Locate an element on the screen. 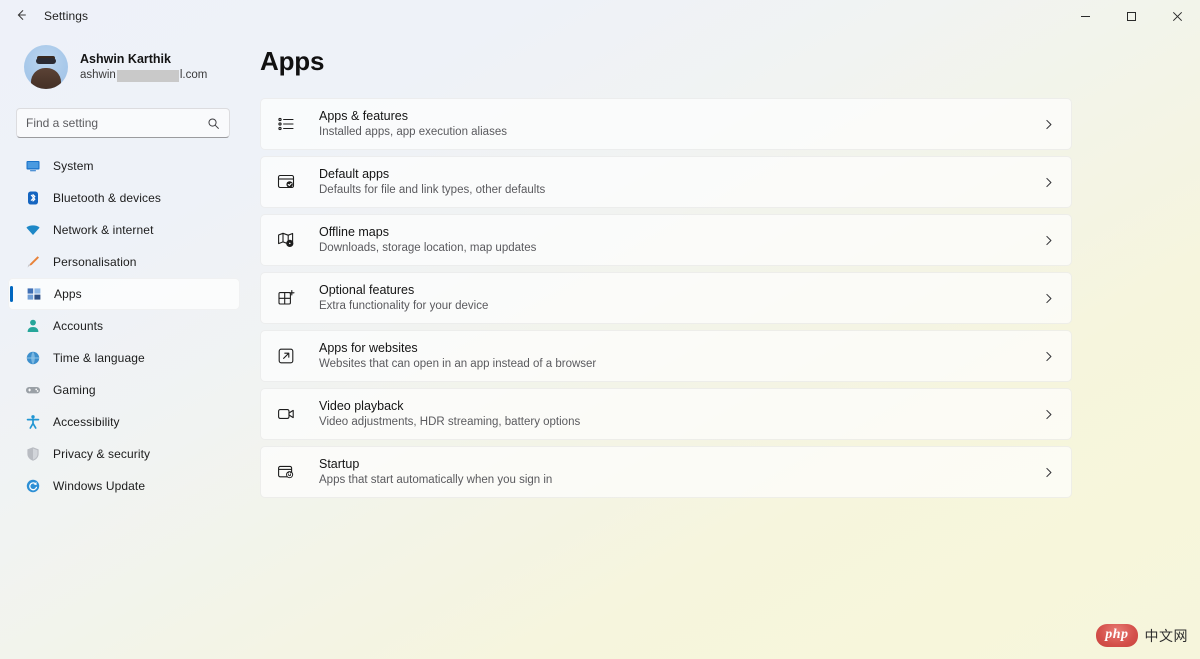 The height and width of the screenshot is (659, 1200). shield-icon is located at coordinates (32, 454).